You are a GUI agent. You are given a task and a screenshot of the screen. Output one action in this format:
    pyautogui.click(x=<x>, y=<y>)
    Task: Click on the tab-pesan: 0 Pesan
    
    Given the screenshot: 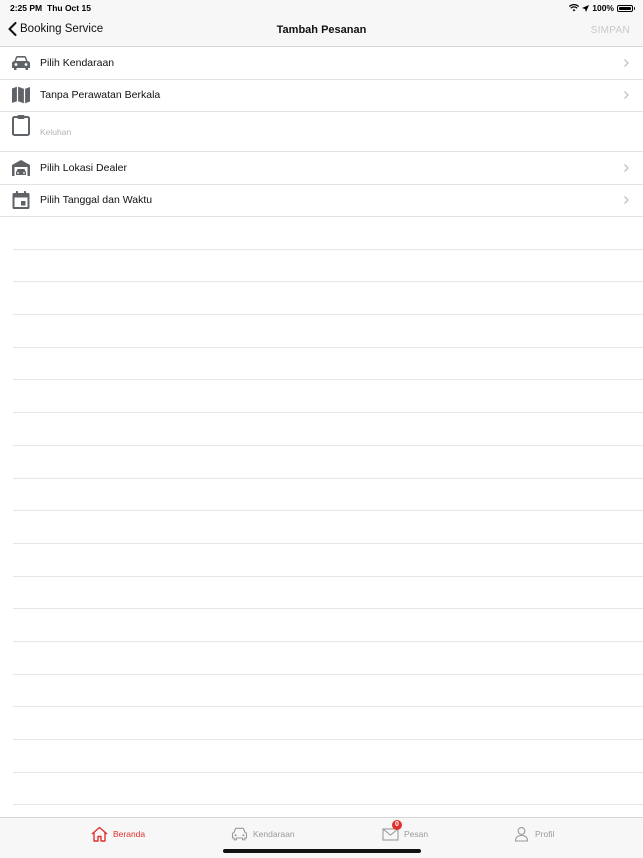 What is the action you would take?
    pyautogui.click(x=405, y=831)
    